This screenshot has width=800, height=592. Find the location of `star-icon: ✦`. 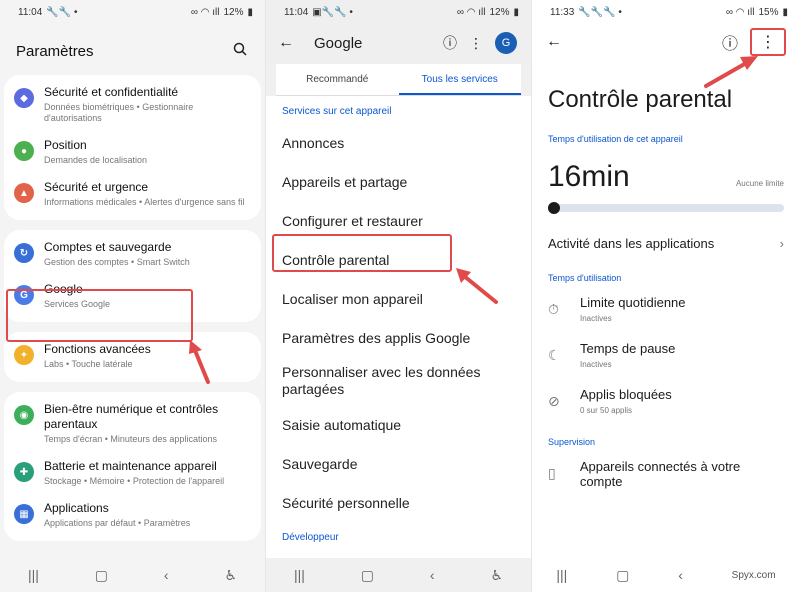

star-icon: ✦ is located at coordinates (24, 355).